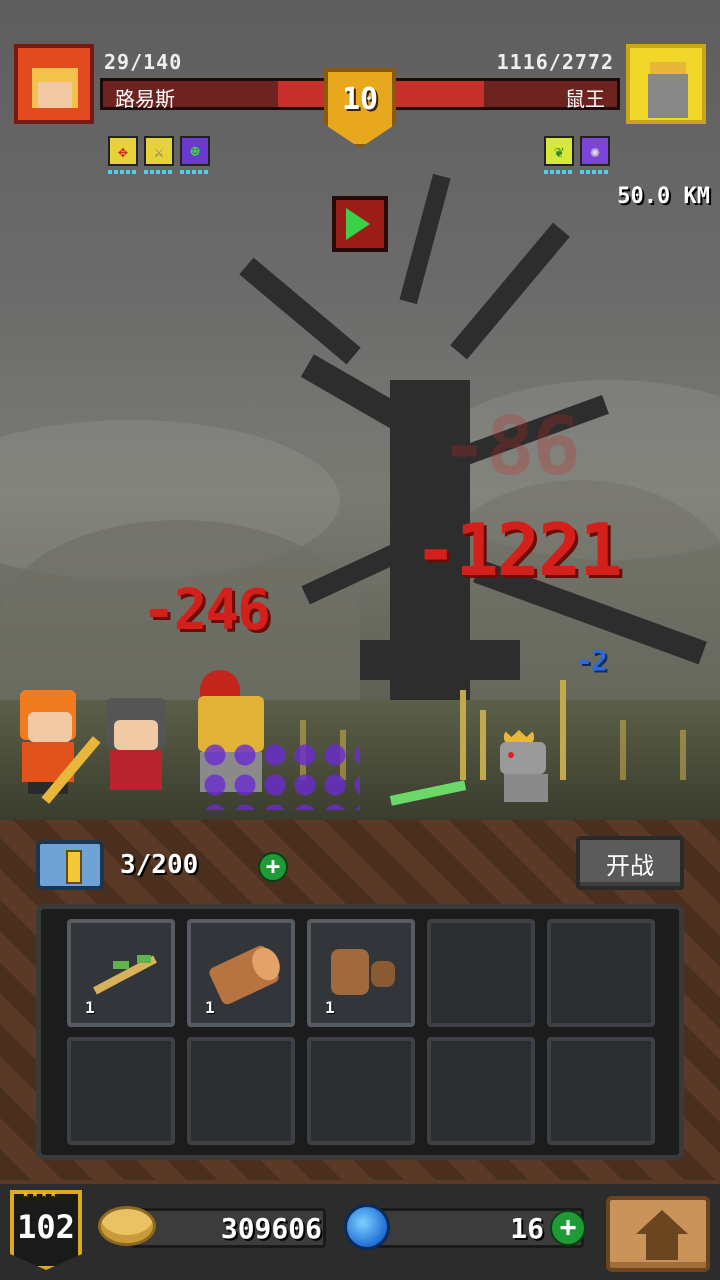 The height and width of the screenshot is (1280, 720). What do you see at coordinates (518, 550) in the screenshot?
I see `boss-damage-number: -1221` at bounding box center [518, 550].